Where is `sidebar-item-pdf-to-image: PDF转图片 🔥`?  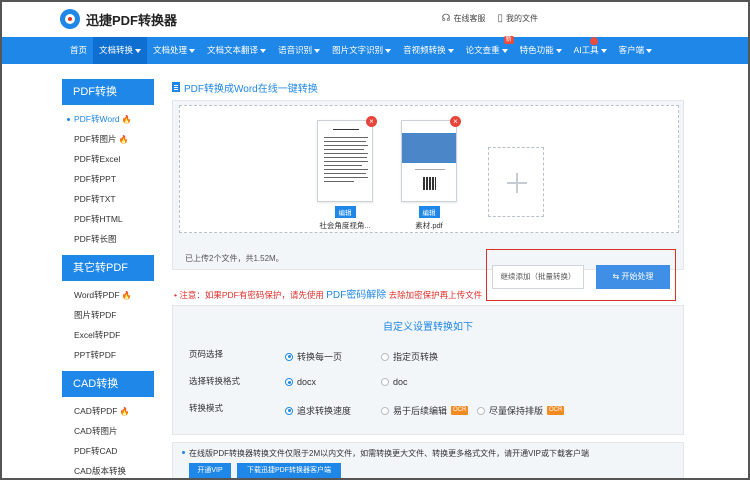
sidebar-item-pdf-to-image: PDF转图片 🔥 is located at coordinates (108, 139).